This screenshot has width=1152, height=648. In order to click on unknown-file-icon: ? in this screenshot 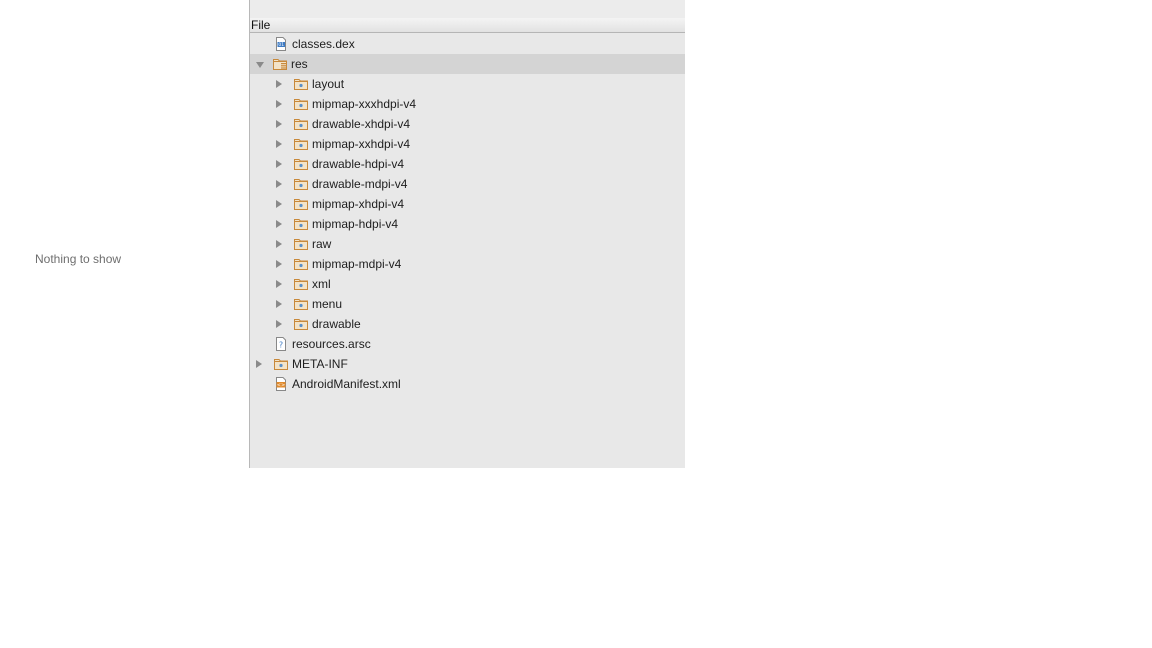, I will do `click(281, 344)`.